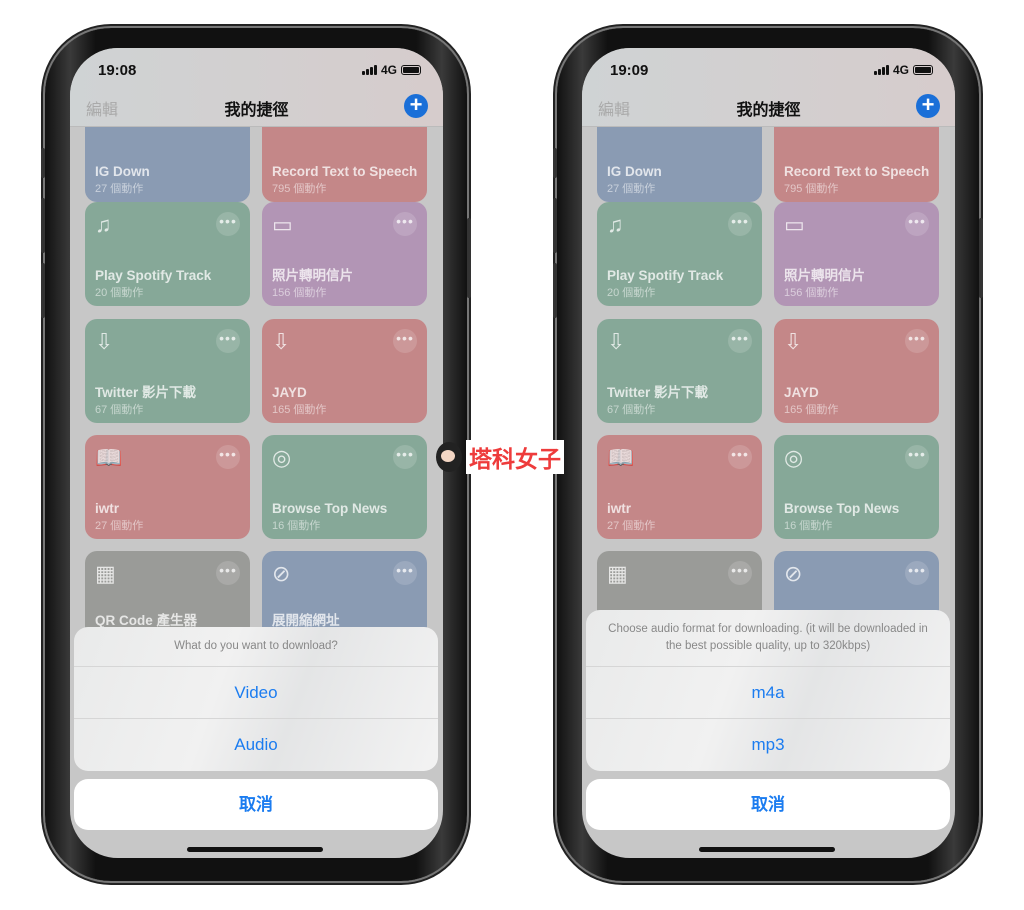 The height and width of the screenshot is (910, 1024). I want to click on action-option-audio: Audio, so click(256, 745).